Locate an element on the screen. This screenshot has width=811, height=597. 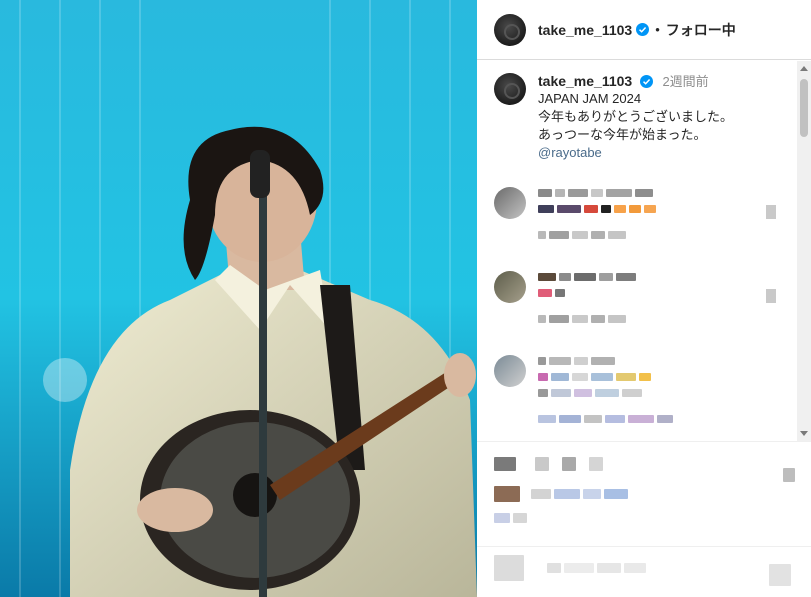
caption-avatar is located at coordinates (510, 89).